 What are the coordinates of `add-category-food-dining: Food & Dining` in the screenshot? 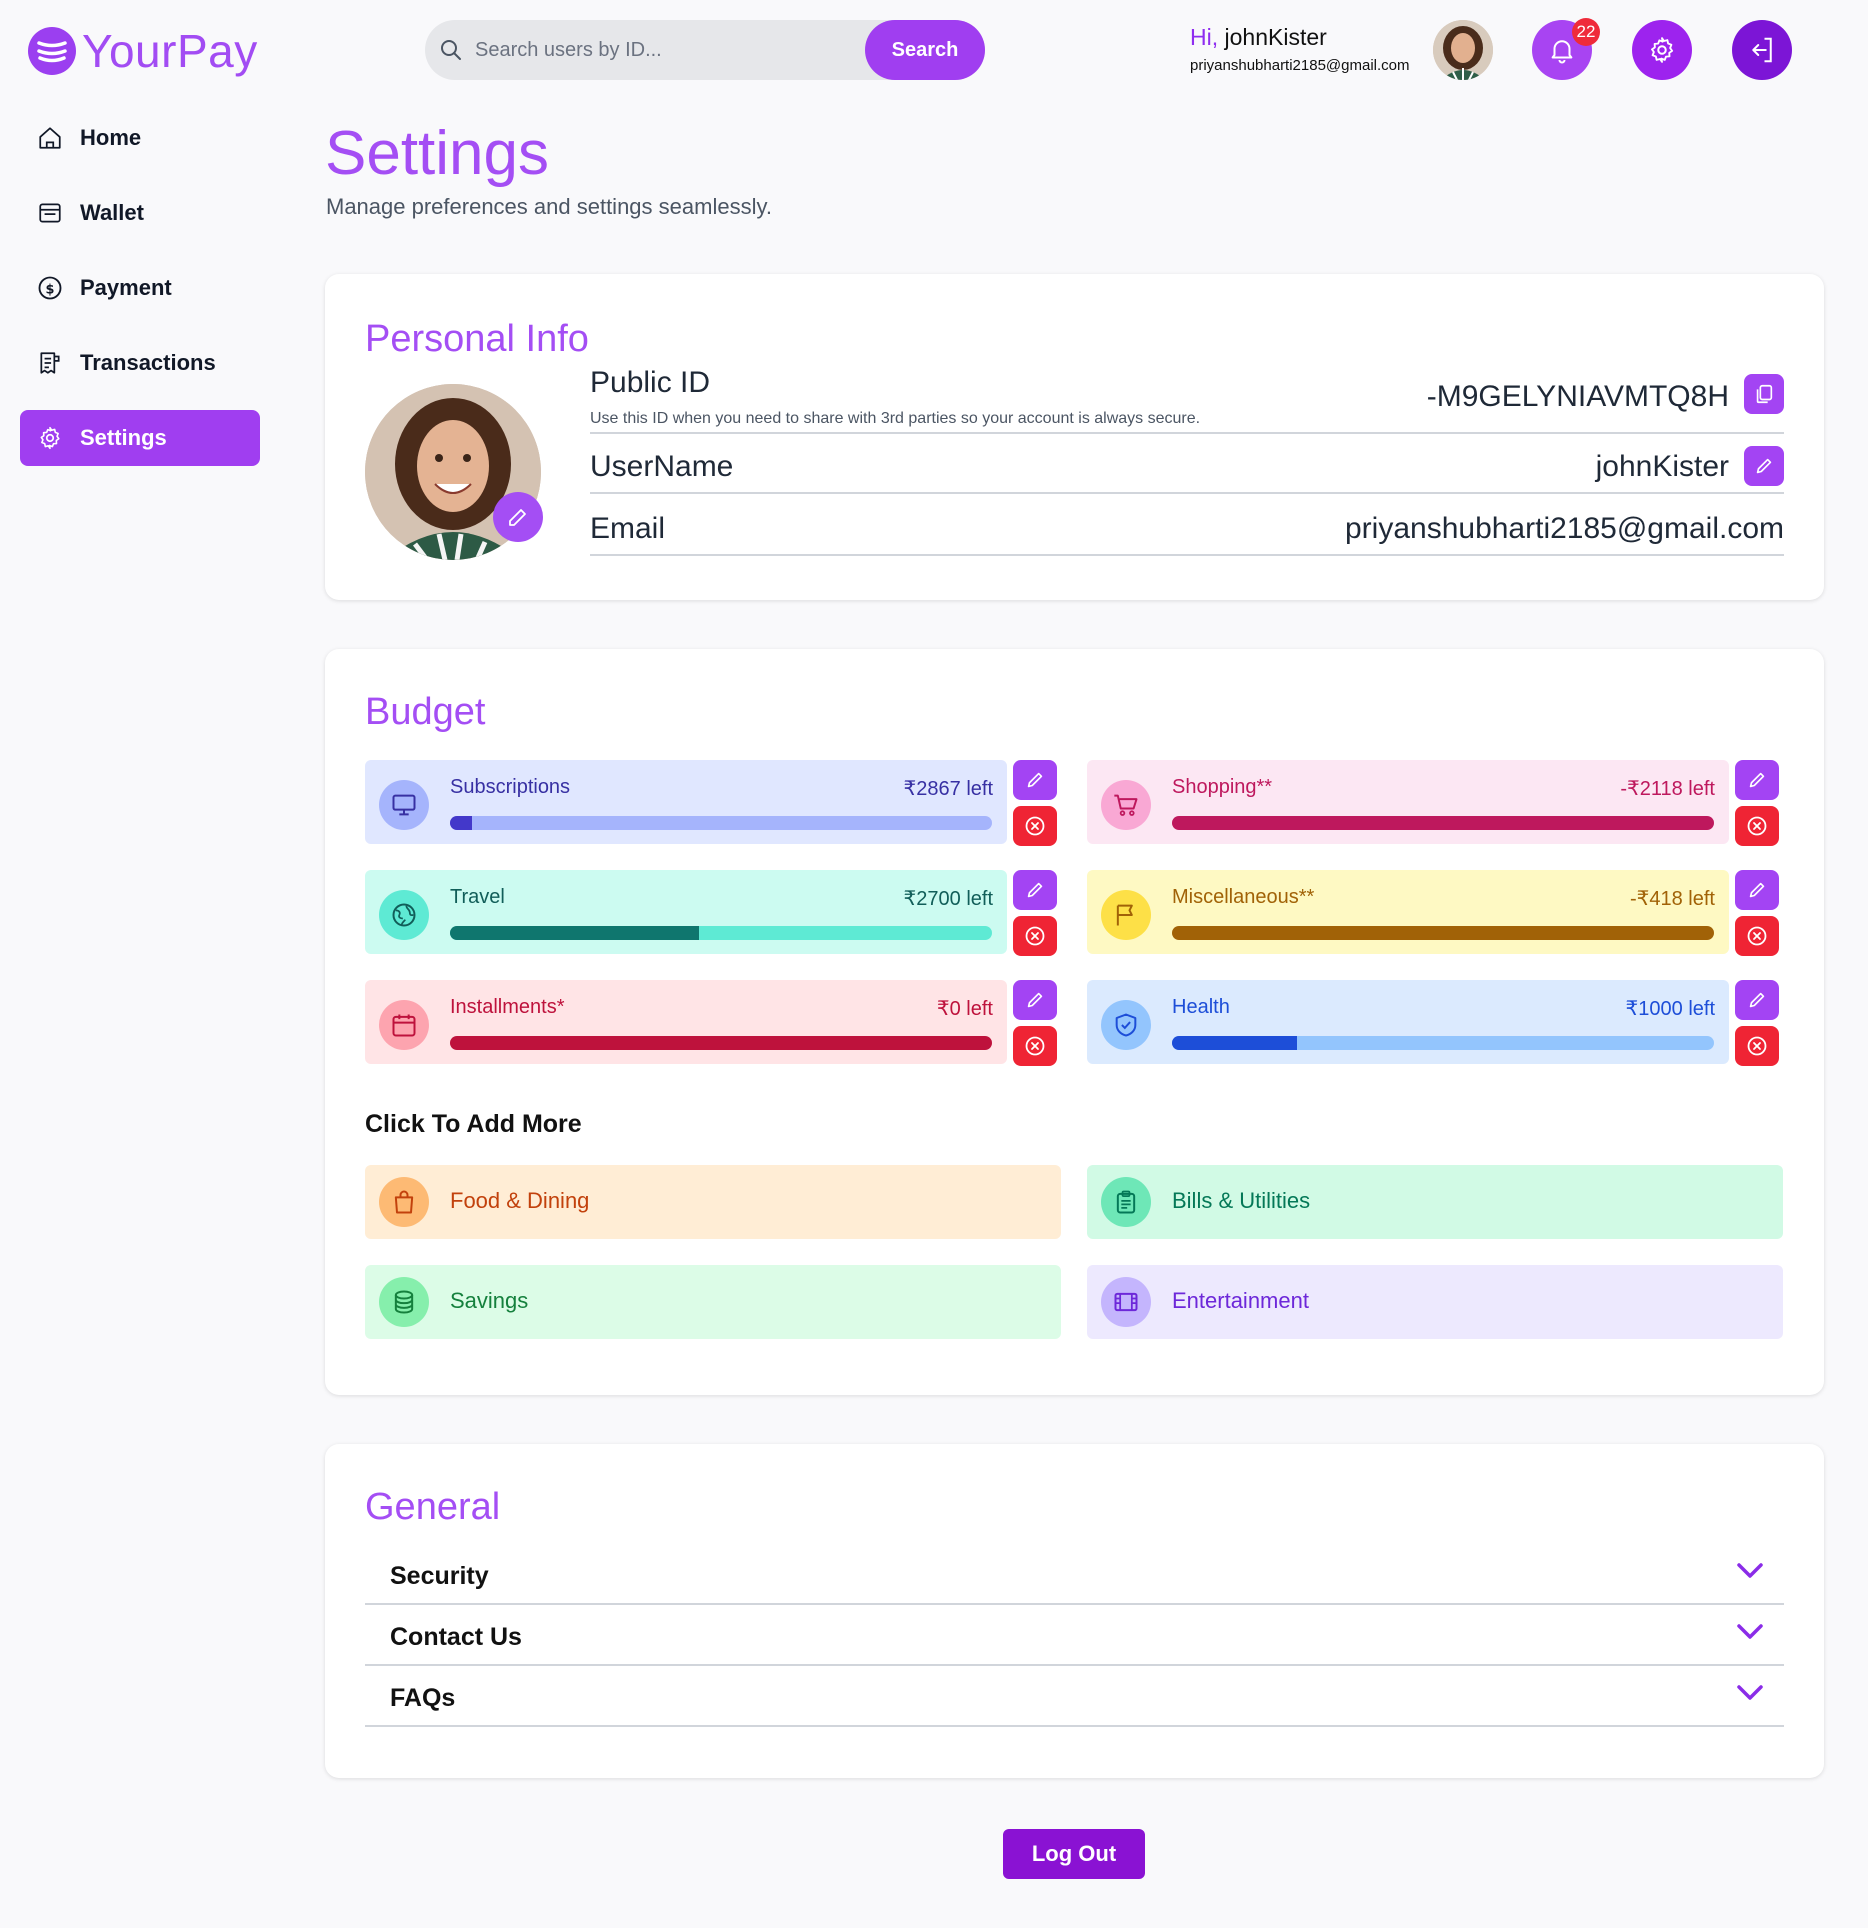 It's located at (713, 1202).